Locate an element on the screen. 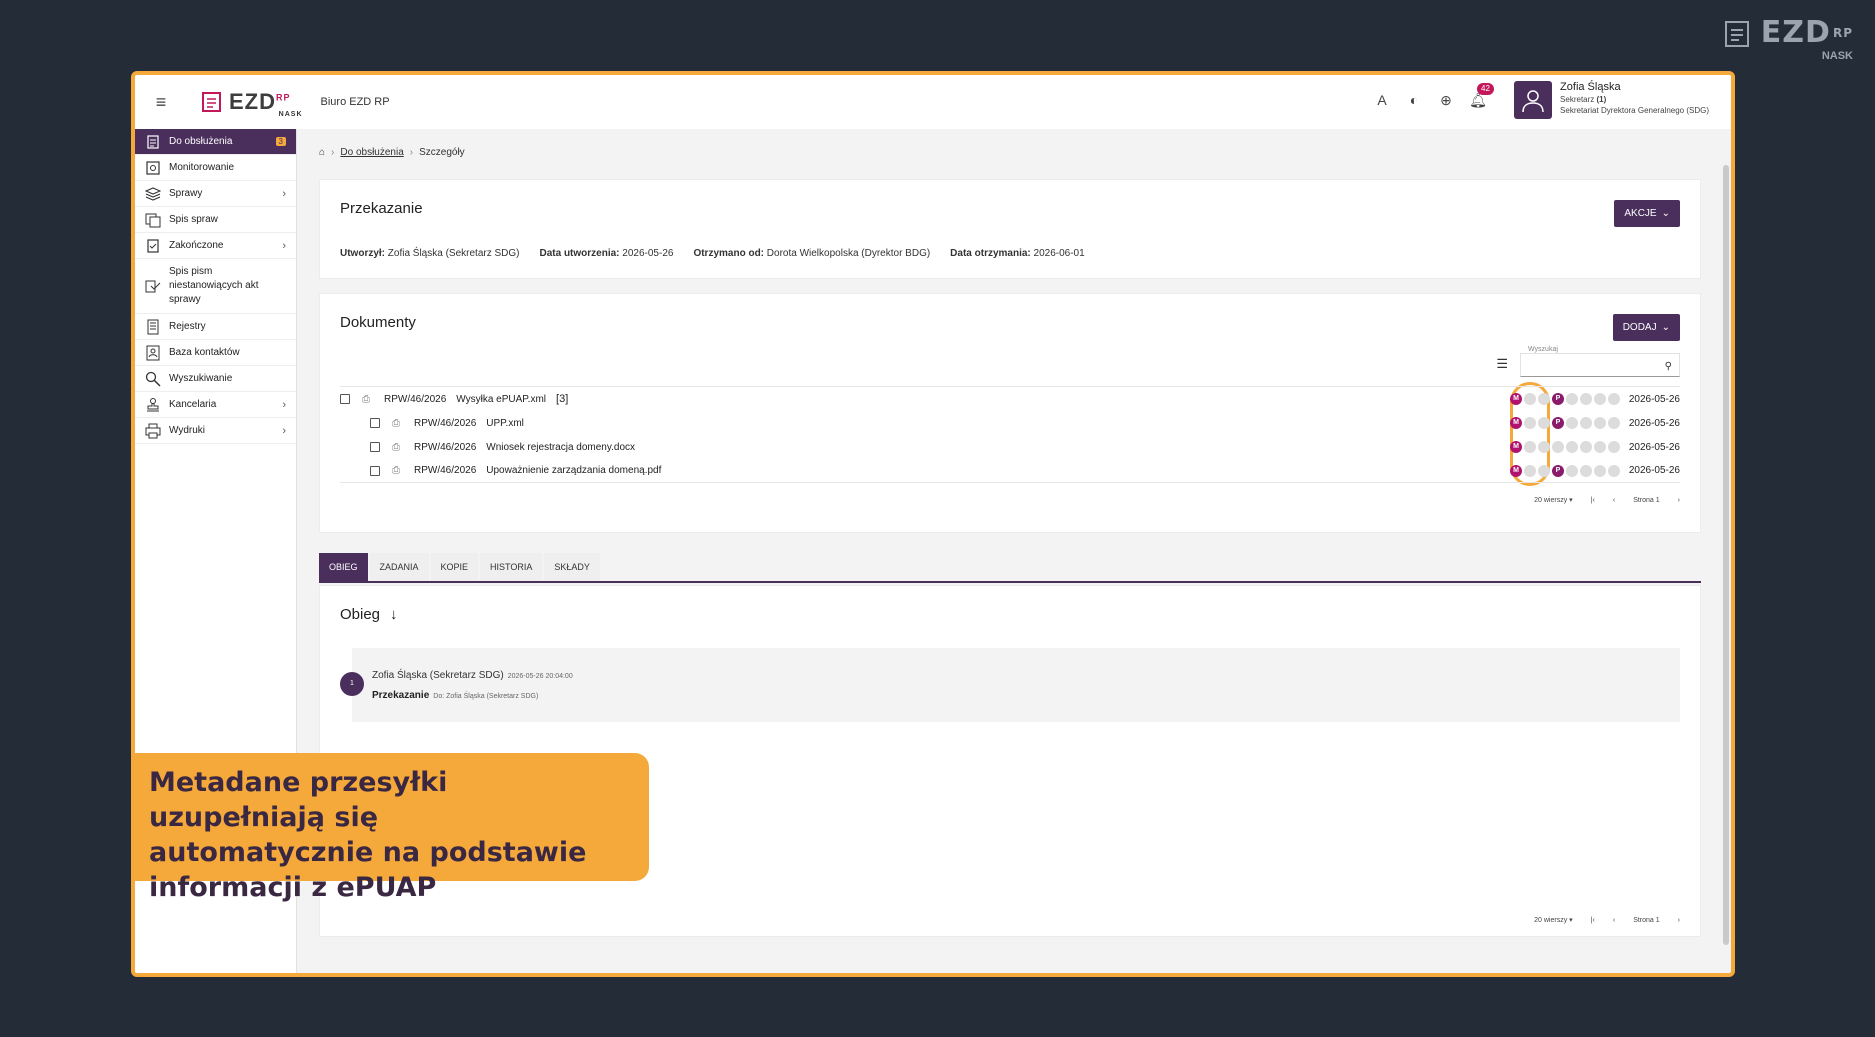 This screenshot has height=1037, width=1875. tab-sklady: SKŁADY is located at coordinates (572, 567).